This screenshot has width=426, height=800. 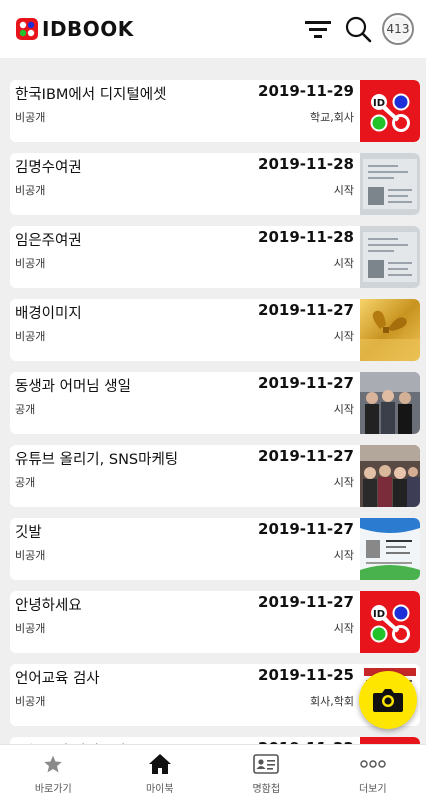 I want to click on list-item: 깃발 2019-11-27 비공개 시작, so click(x=215, y=549).